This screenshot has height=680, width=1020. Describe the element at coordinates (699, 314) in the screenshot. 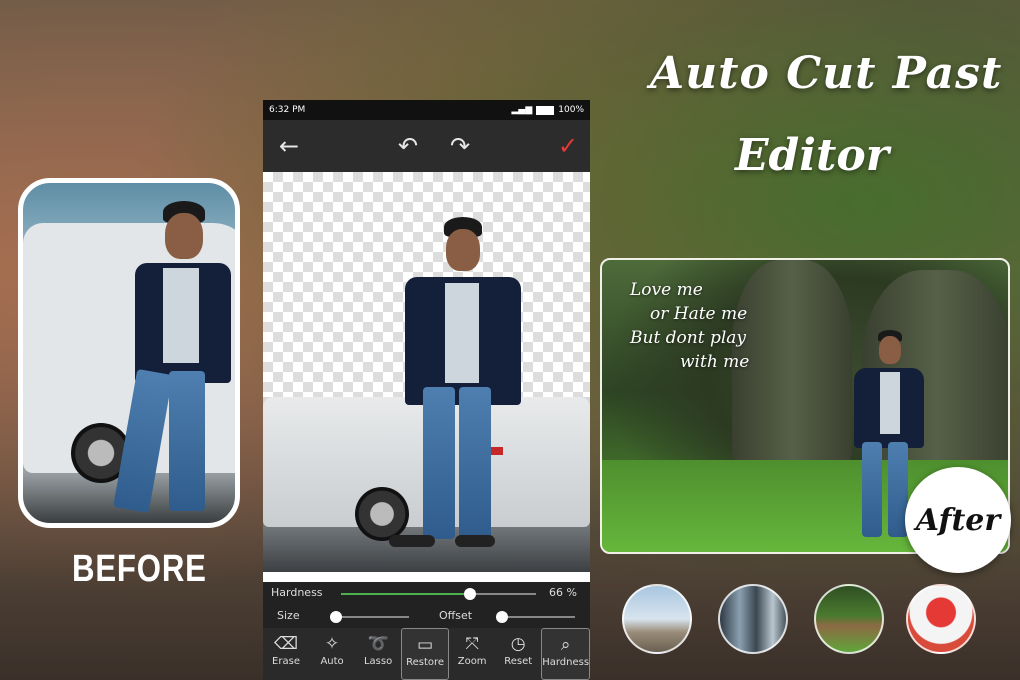

I see `quote-line: or Hate me` at that location.